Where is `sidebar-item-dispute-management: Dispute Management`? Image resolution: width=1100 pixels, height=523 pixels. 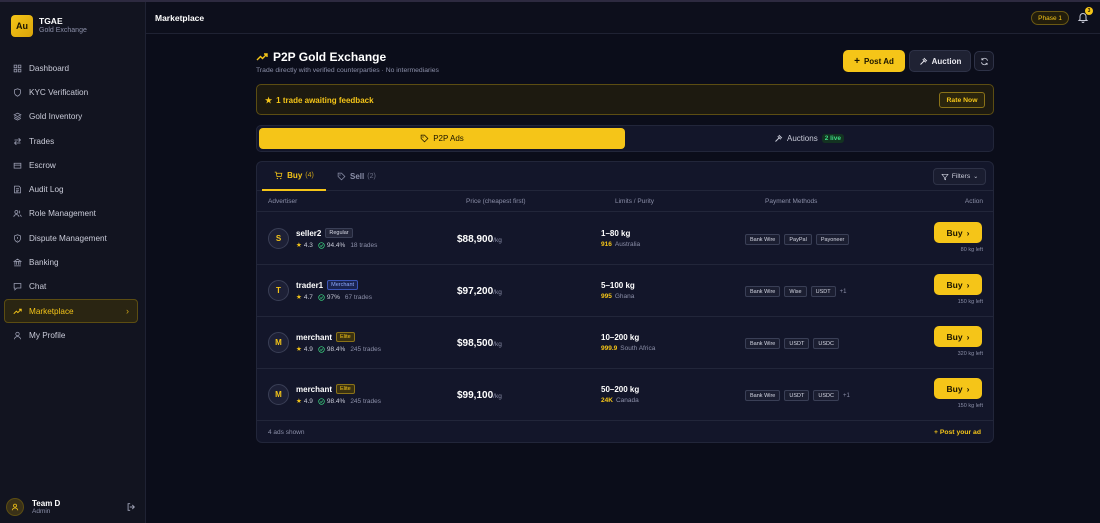
sidebar-item-dispute-management: Dispute Management is located at coordinates (71, 238).